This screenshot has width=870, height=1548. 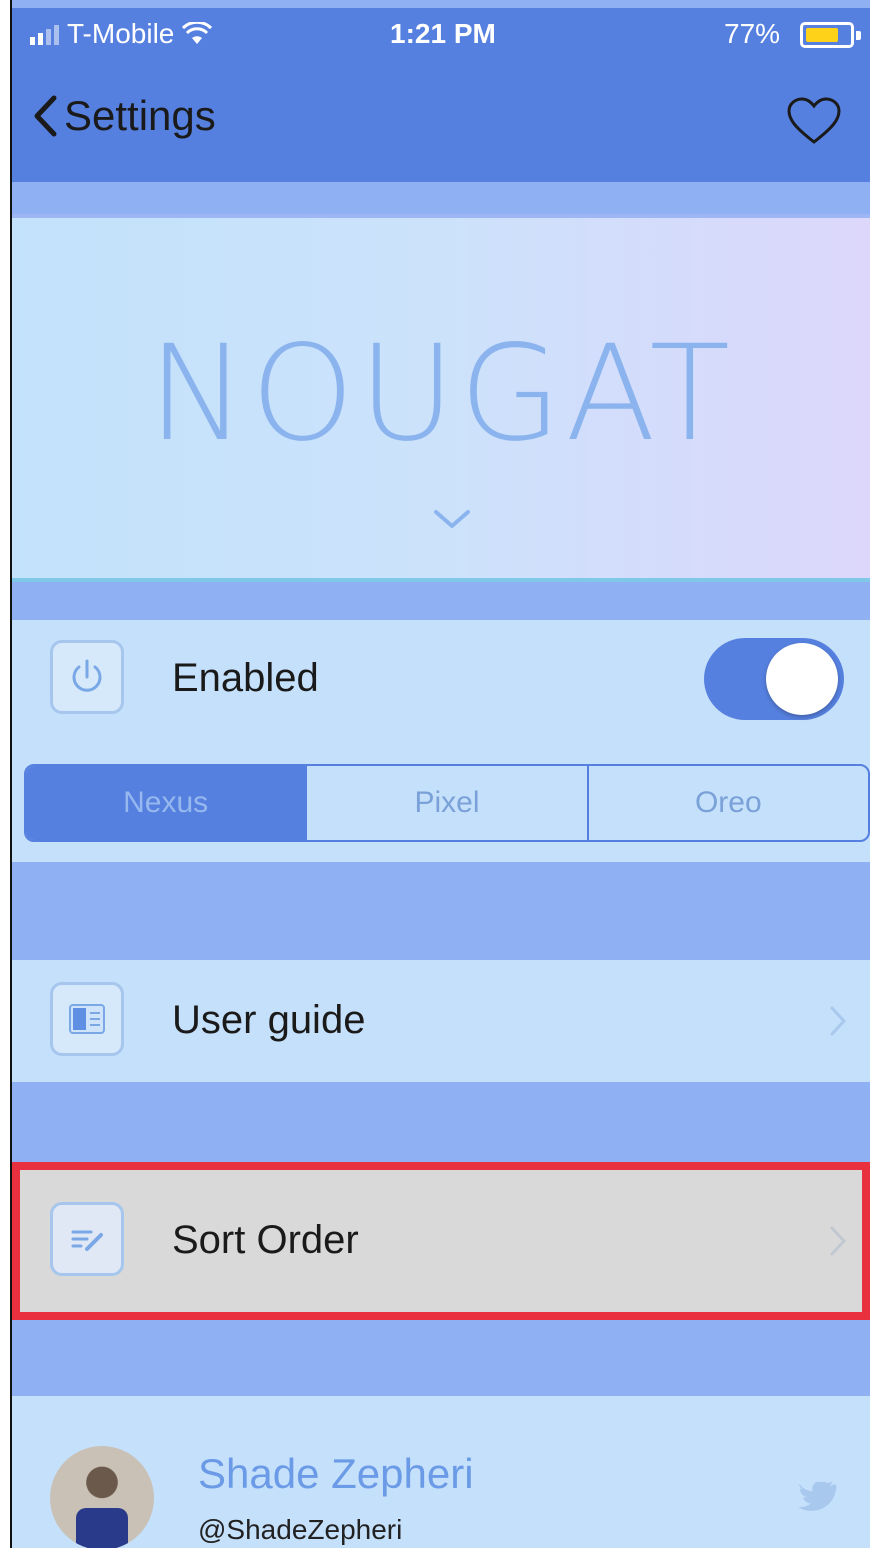 What do you see at coordinates (44, 34) in the screenshot?
I see `signal-icon` at bounding box center [44, 34].